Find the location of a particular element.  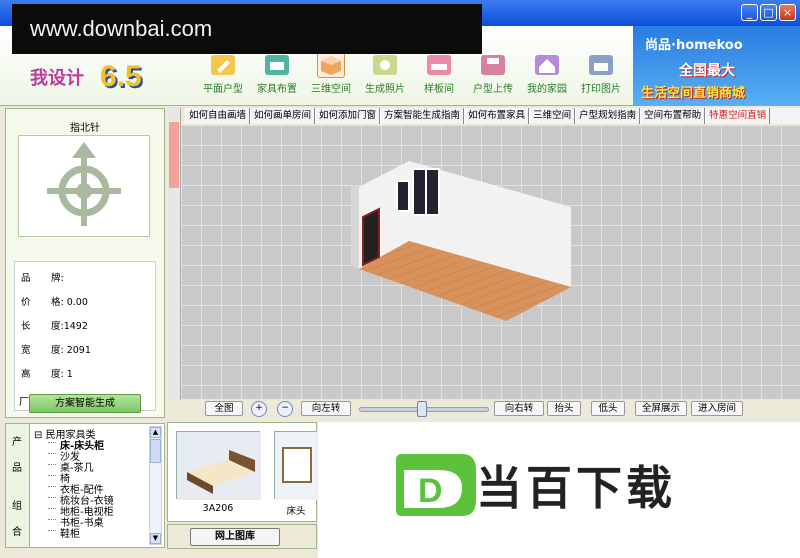

main-toolbar: 平面户型 家具布置 三维空间 生成照片 样板间 户型上传 我的家园 打印图片 is located at coordinates (412, 75).